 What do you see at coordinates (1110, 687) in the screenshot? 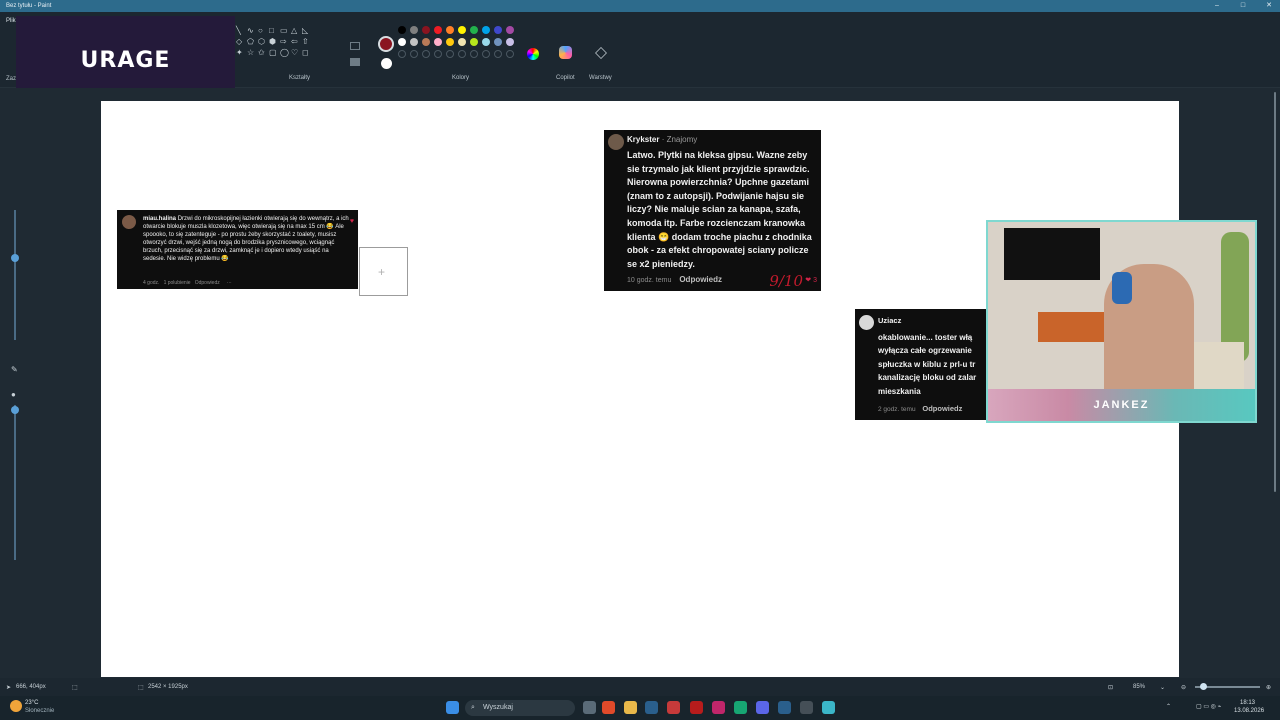
I see `fit-window-icon: ⊡` at bounding box center [1110, 687].